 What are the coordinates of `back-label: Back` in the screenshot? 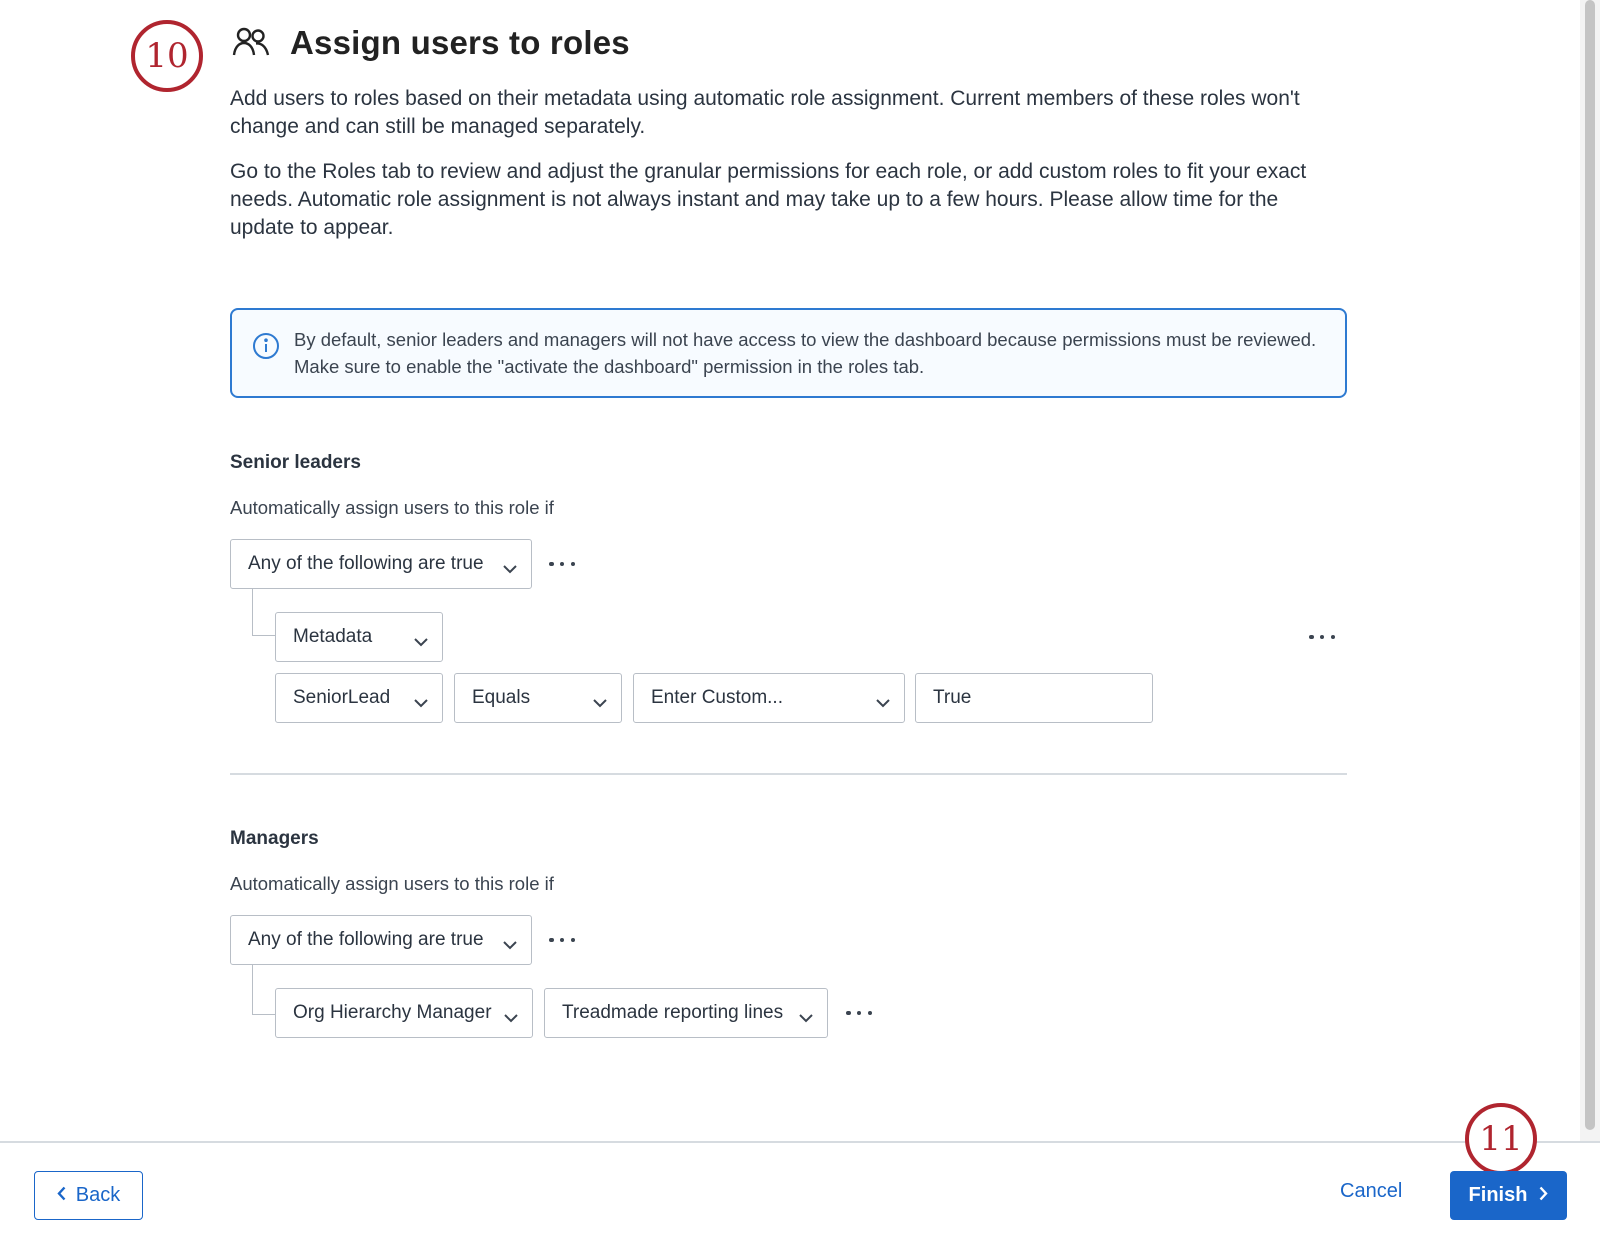 It's located at (98, 1195).